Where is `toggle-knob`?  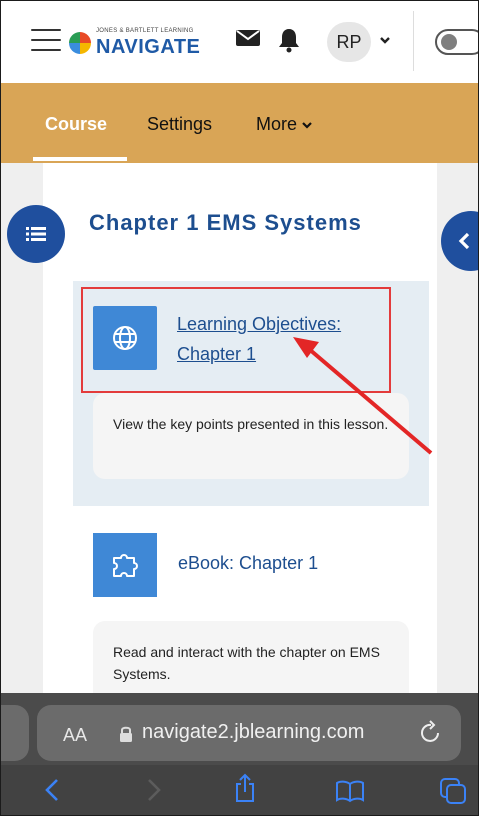
toggle-knob is located at coordinates (449, 42).